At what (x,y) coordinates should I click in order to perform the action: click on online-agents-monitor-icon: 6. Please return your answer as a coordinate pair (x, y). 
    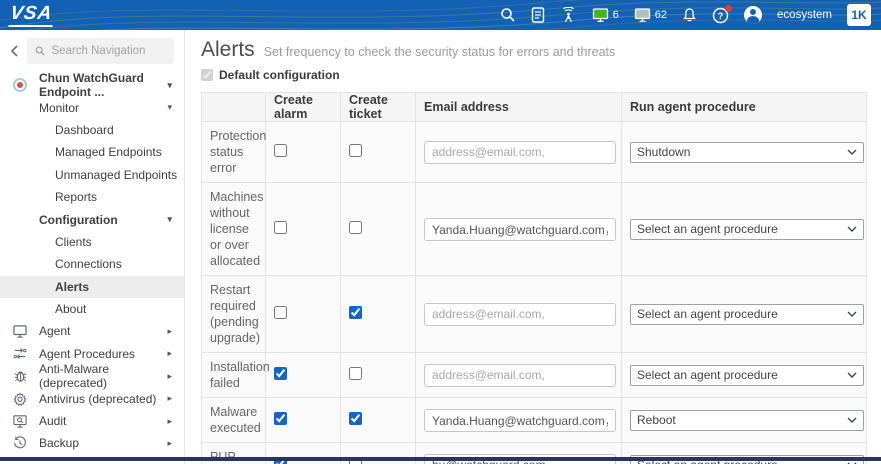
    Looking at the image, I should click on (605, 15).